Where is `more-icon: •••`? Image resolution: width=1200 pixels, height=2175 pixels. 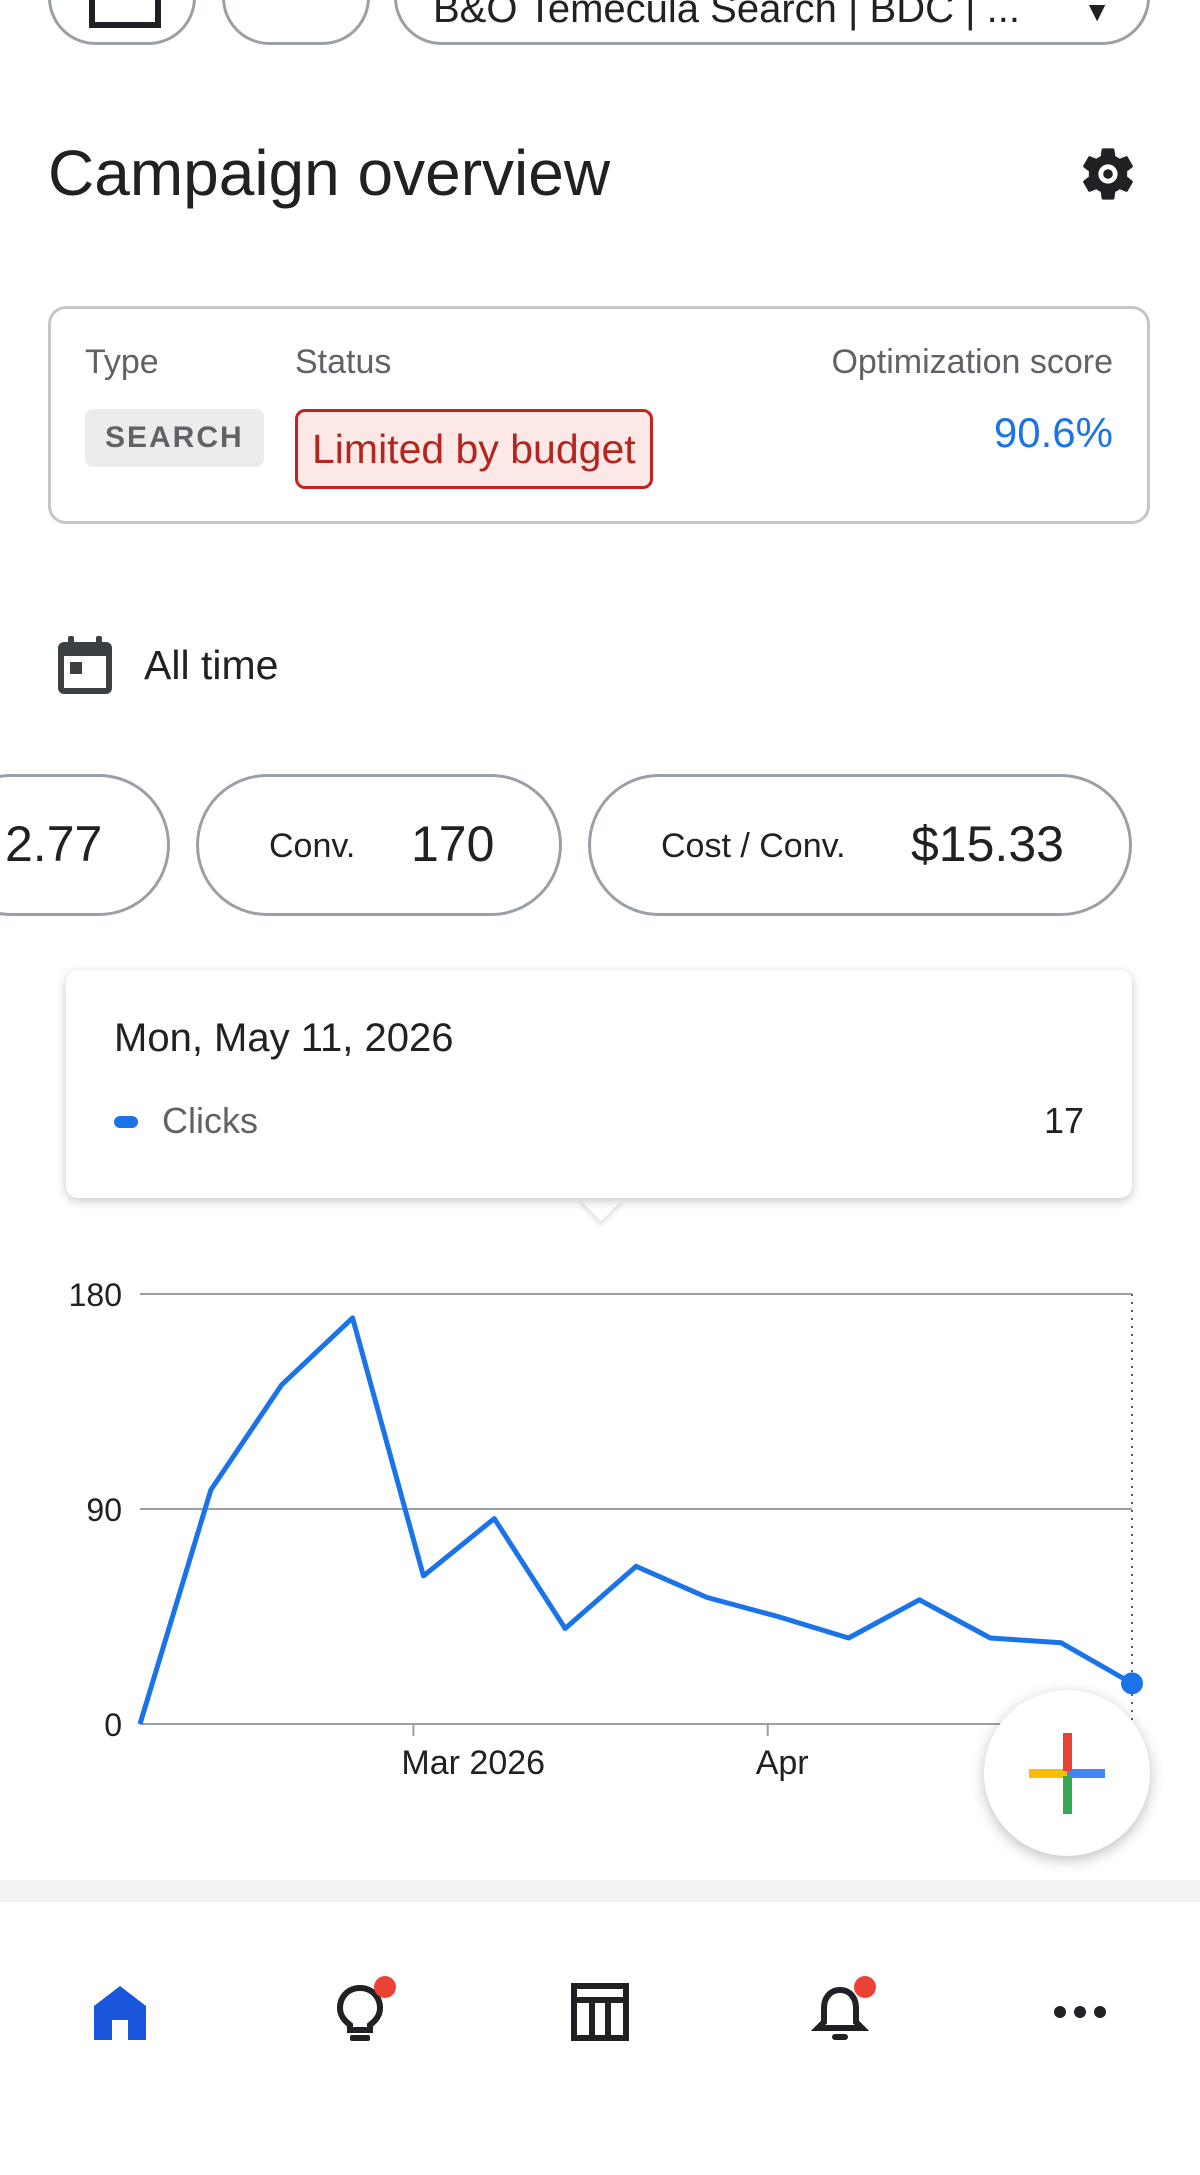
more-icon: ••• is located at coordinates (296, 3).